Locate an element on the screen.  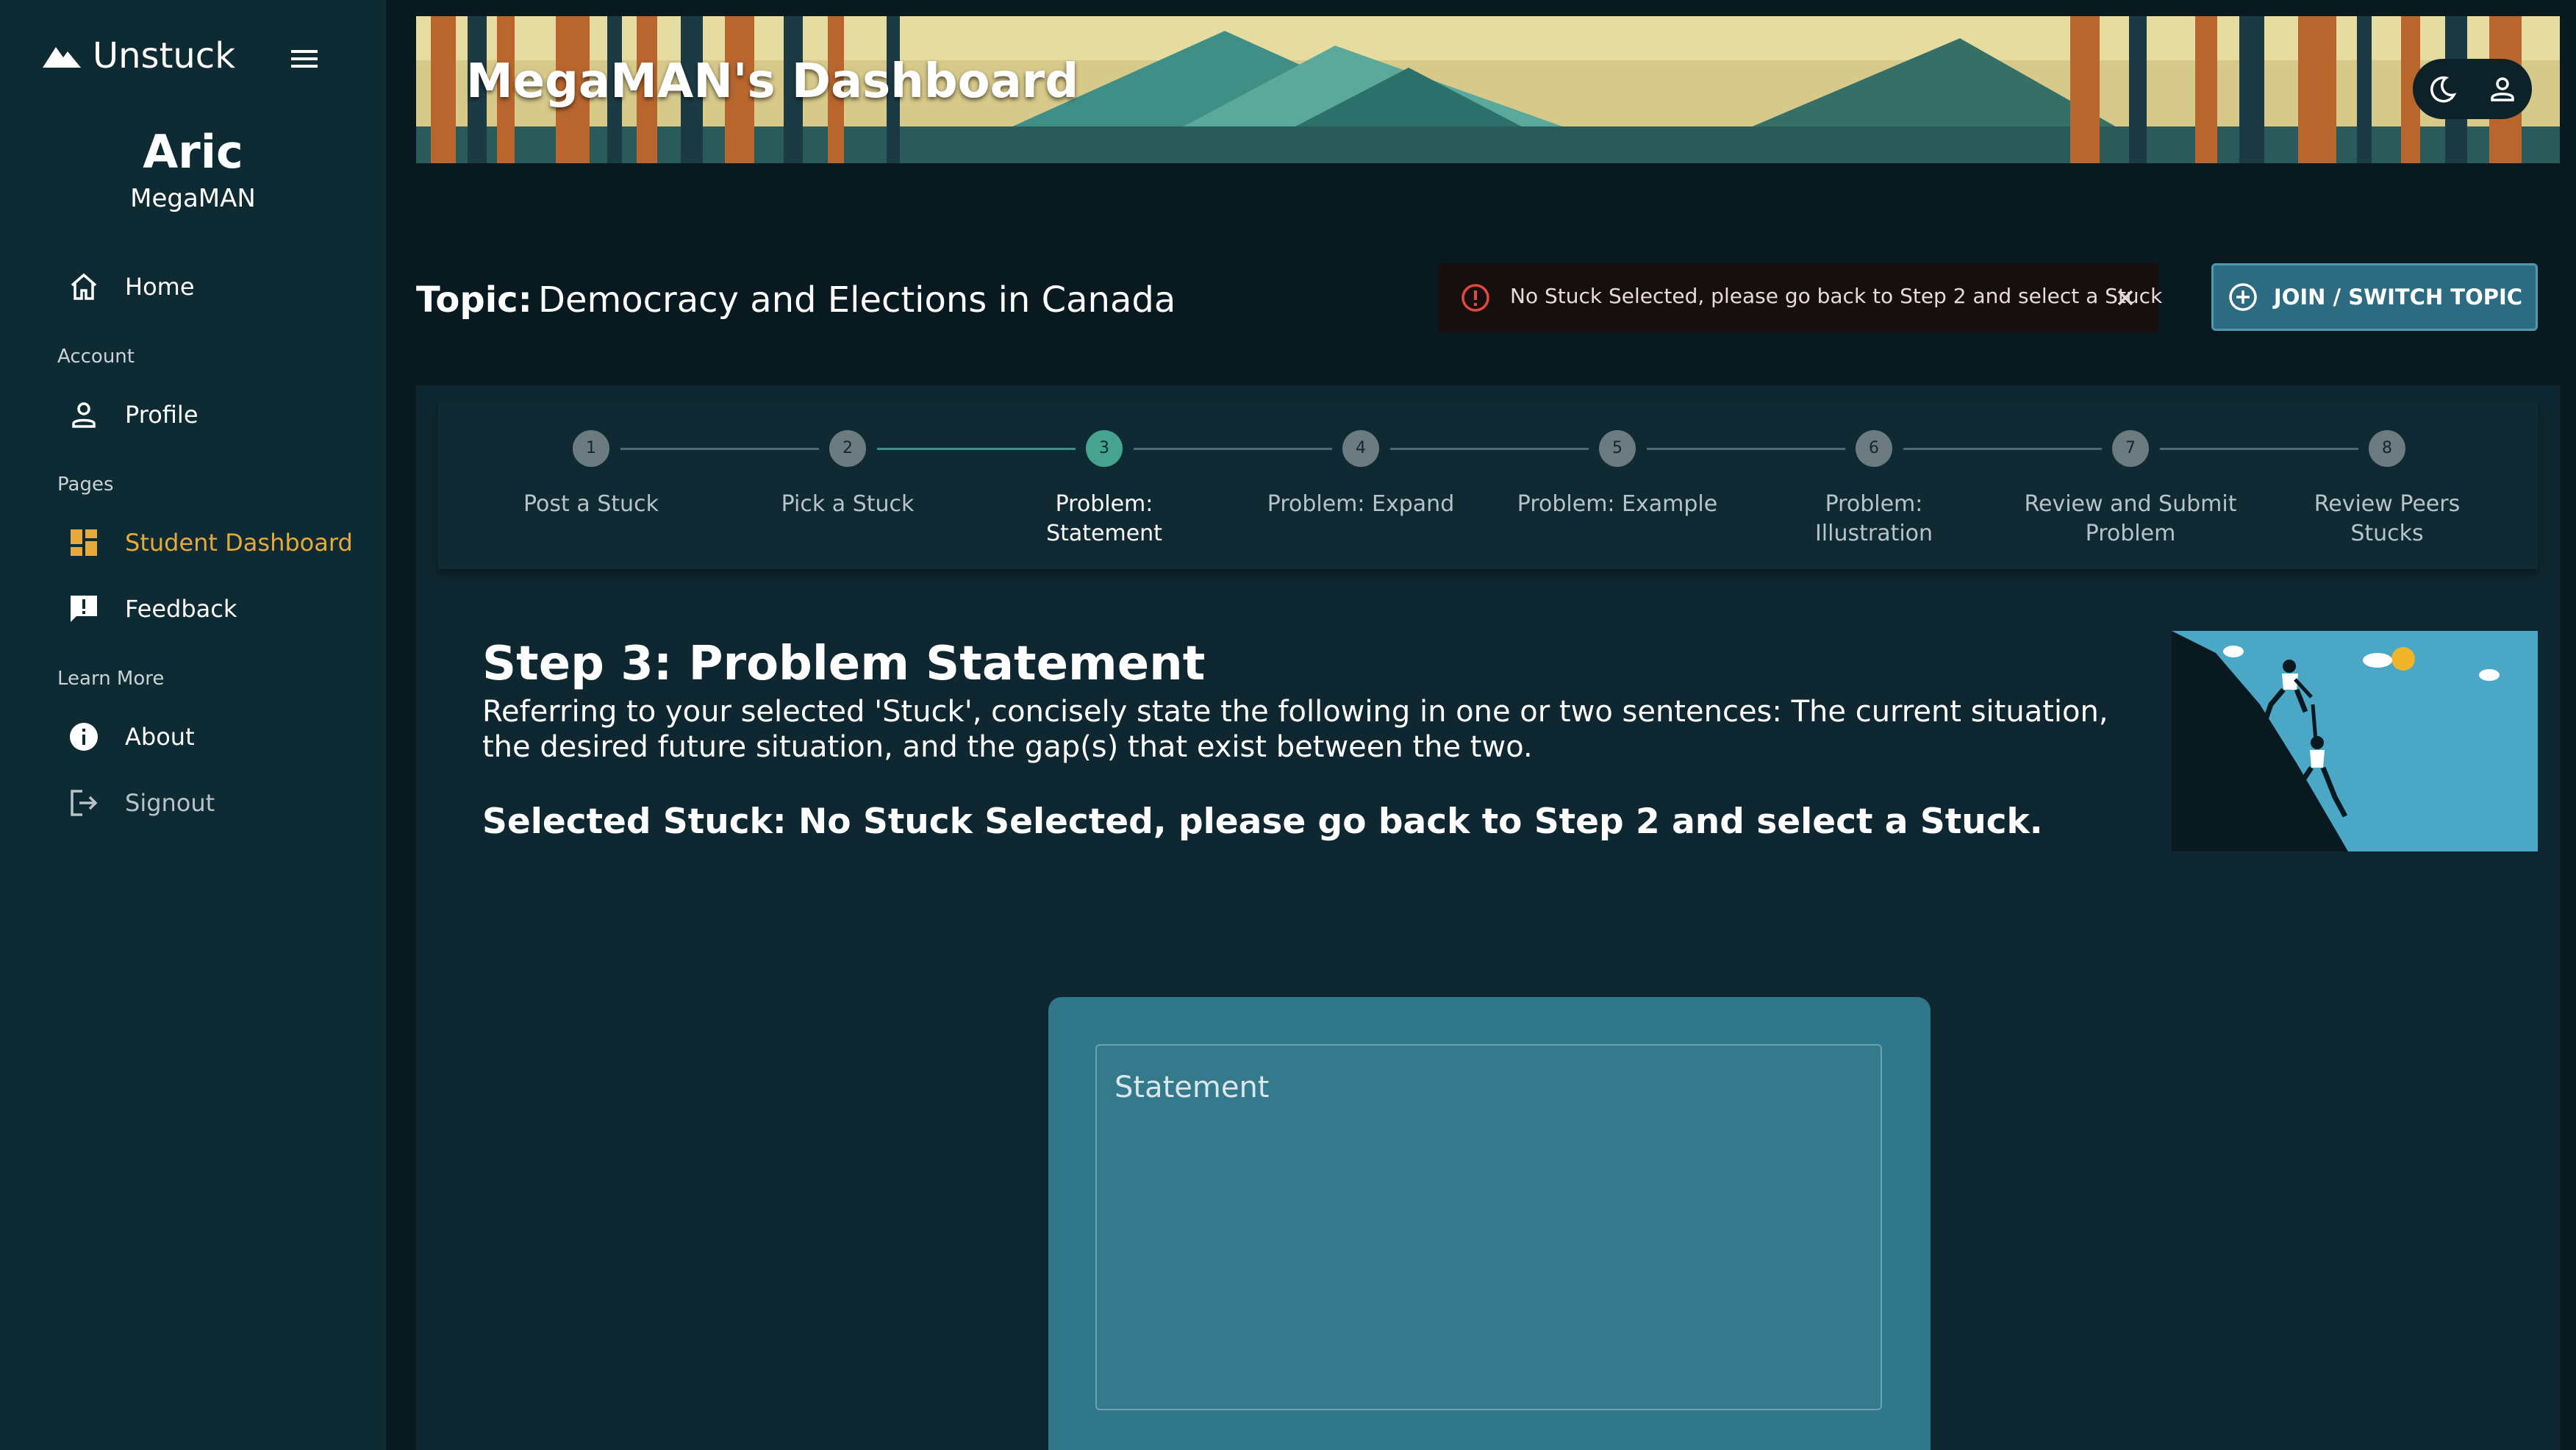
sidebar-item-student-dashboard: Student Dashboard is located at coordinates (210, 543).